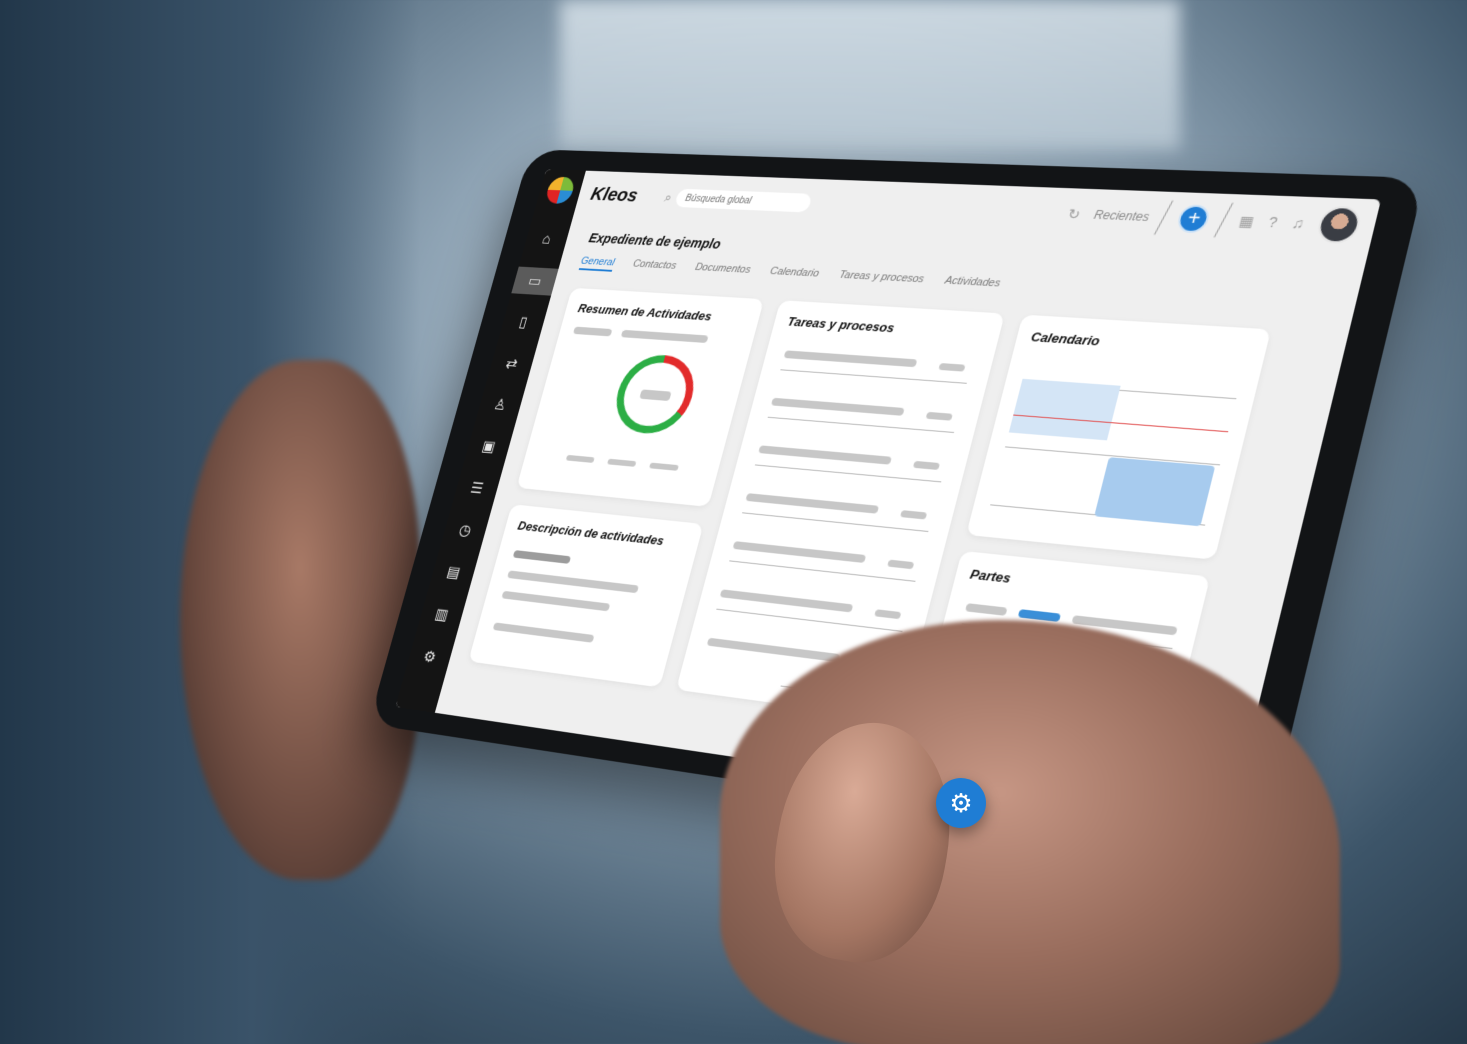 This screenshot has height=1044, width=1467. What do you see at coordinates (654, 266) in the screenshot?
I see `tab-contactos: Contactos` at bounding box center [654, 266].